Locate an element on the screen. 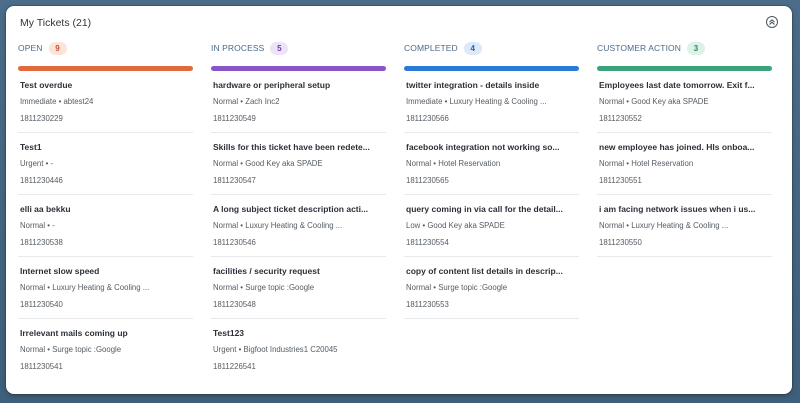 The image size is (800, 403). column-label: COMPLETED is located at coordinates (431, 48).